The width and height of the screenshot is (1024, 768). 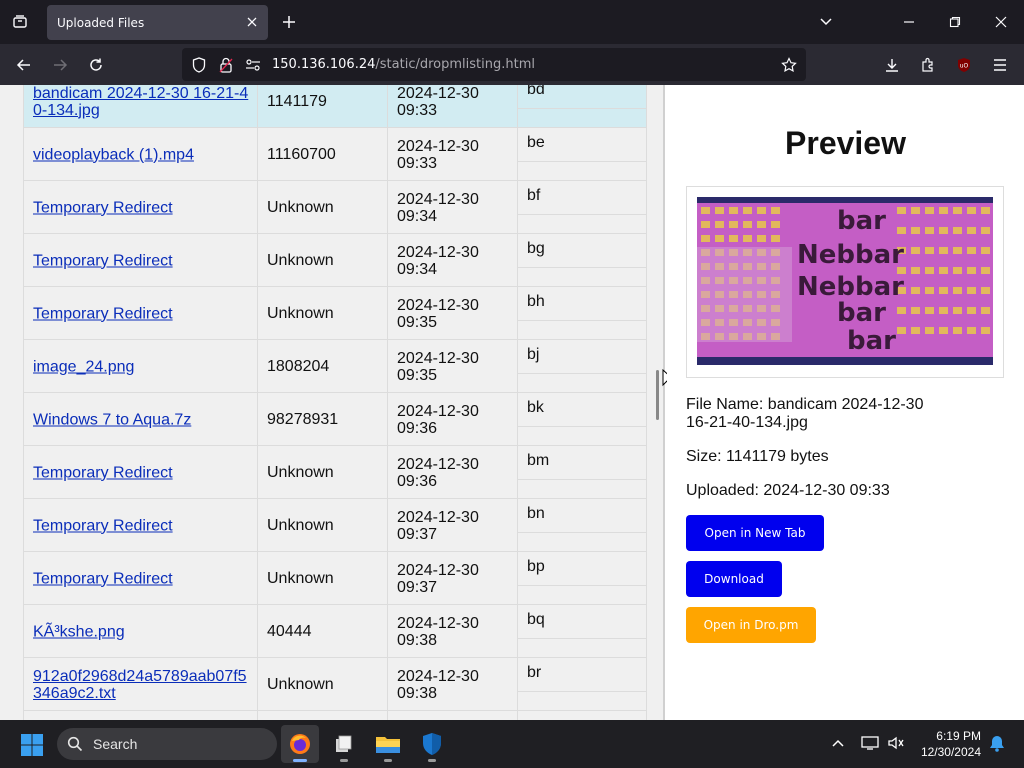 I want to click on back-icon, so click(x=24, y=65).